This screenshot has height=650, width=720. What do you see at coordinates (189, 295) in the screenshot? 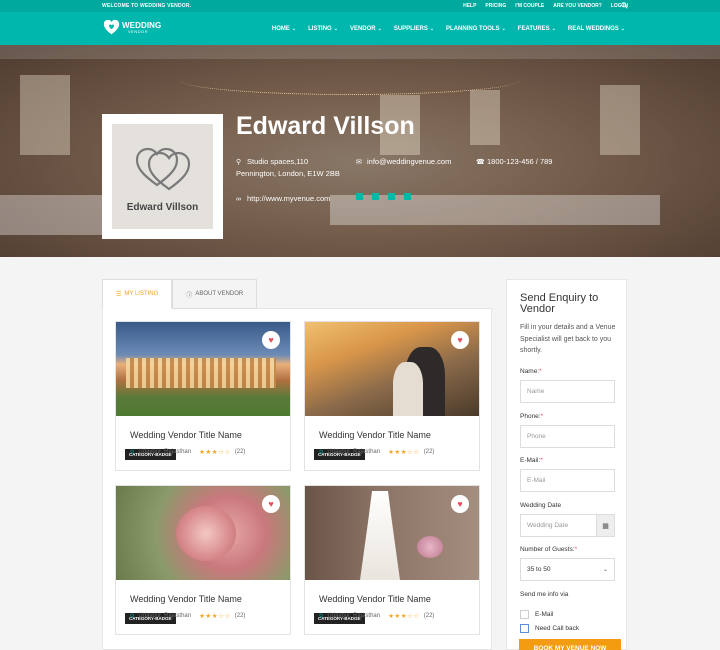
I see `info-icon: ⓘ` at bounding box center [189, 295].